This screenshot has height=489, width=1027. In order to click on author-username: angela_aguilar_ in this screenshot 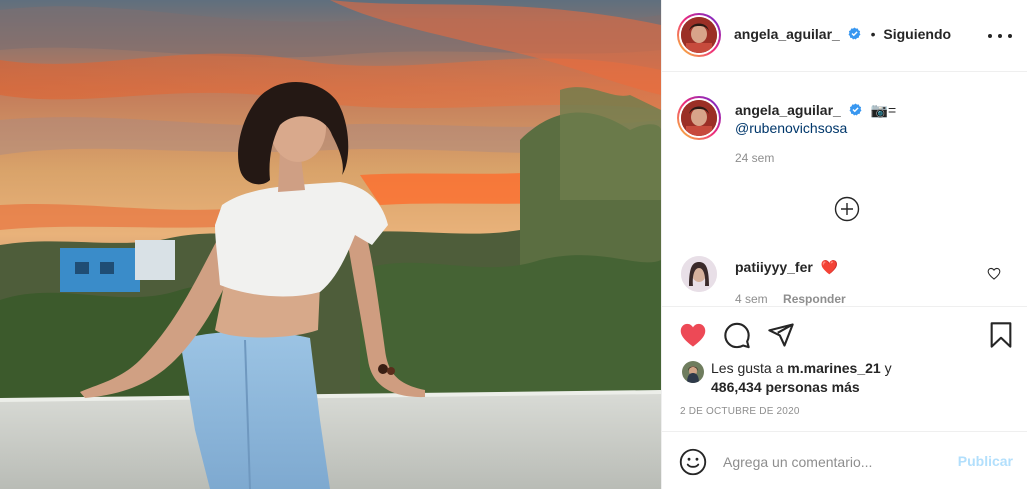, I will do `click(787, 34)`.